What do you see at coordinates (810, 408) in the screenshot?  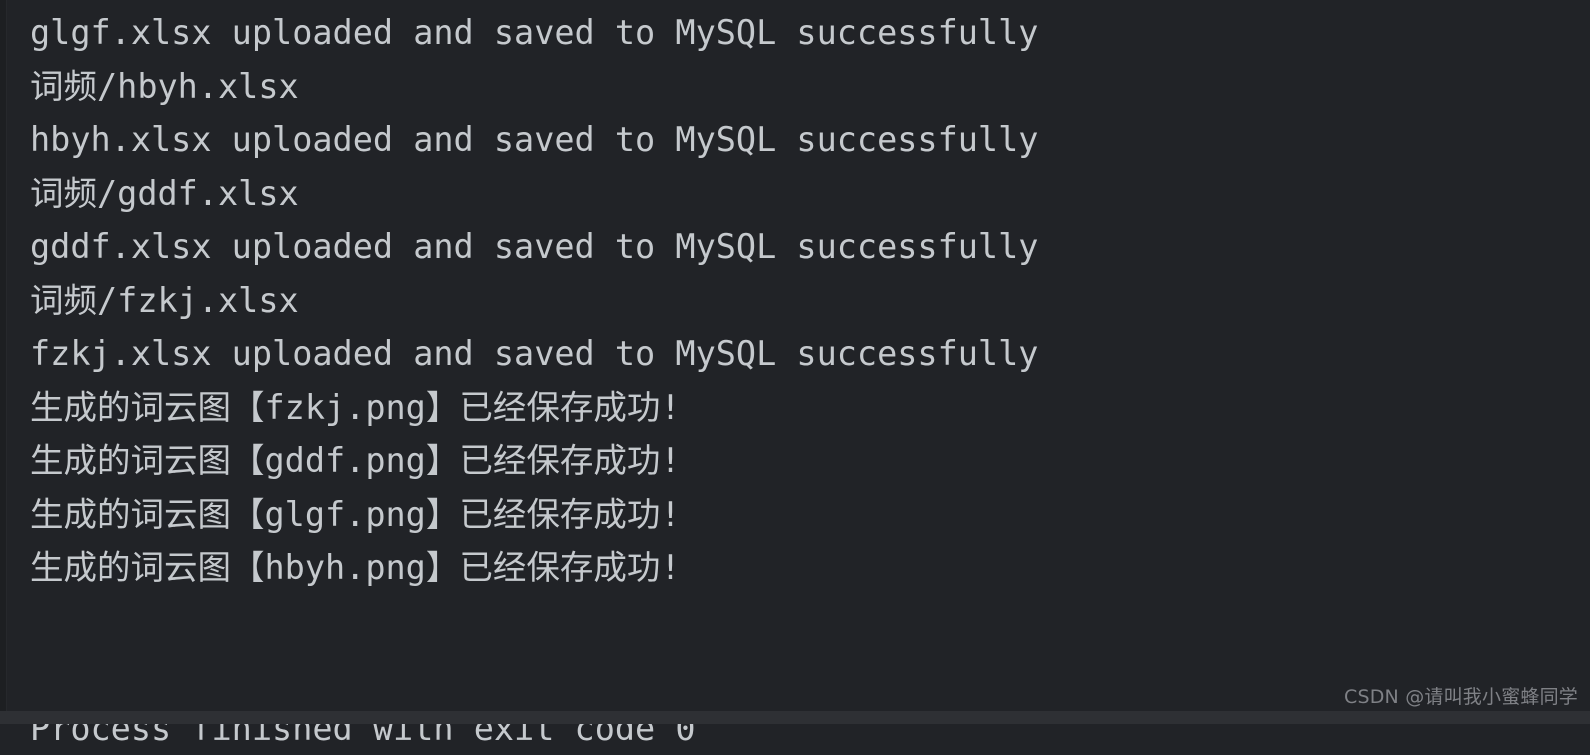 I see `console-line: 生成的词云图【fzkj.png】已经保存成功!` at bounding box center [810, 408].